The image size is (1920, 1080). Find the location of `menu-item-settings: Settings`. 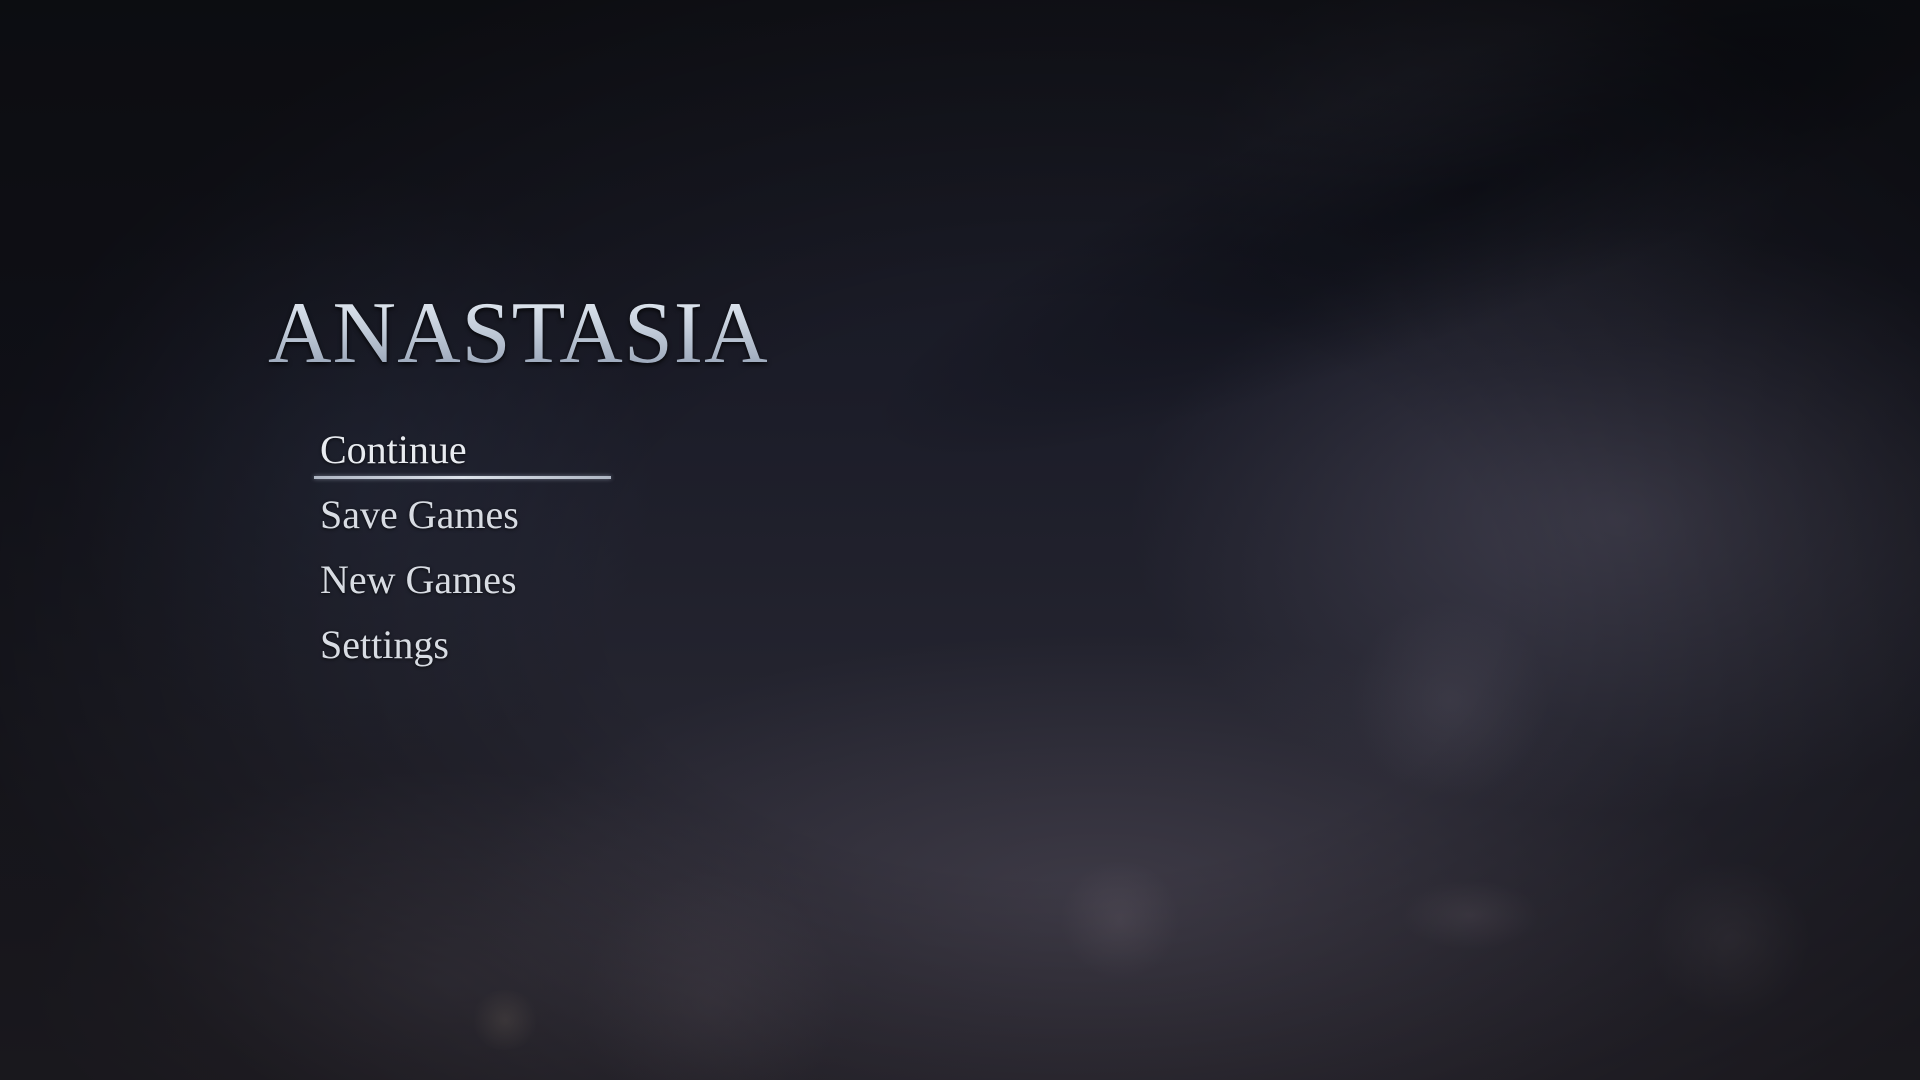

menu-item-settings: Settings is located at coordinates (416, 649).